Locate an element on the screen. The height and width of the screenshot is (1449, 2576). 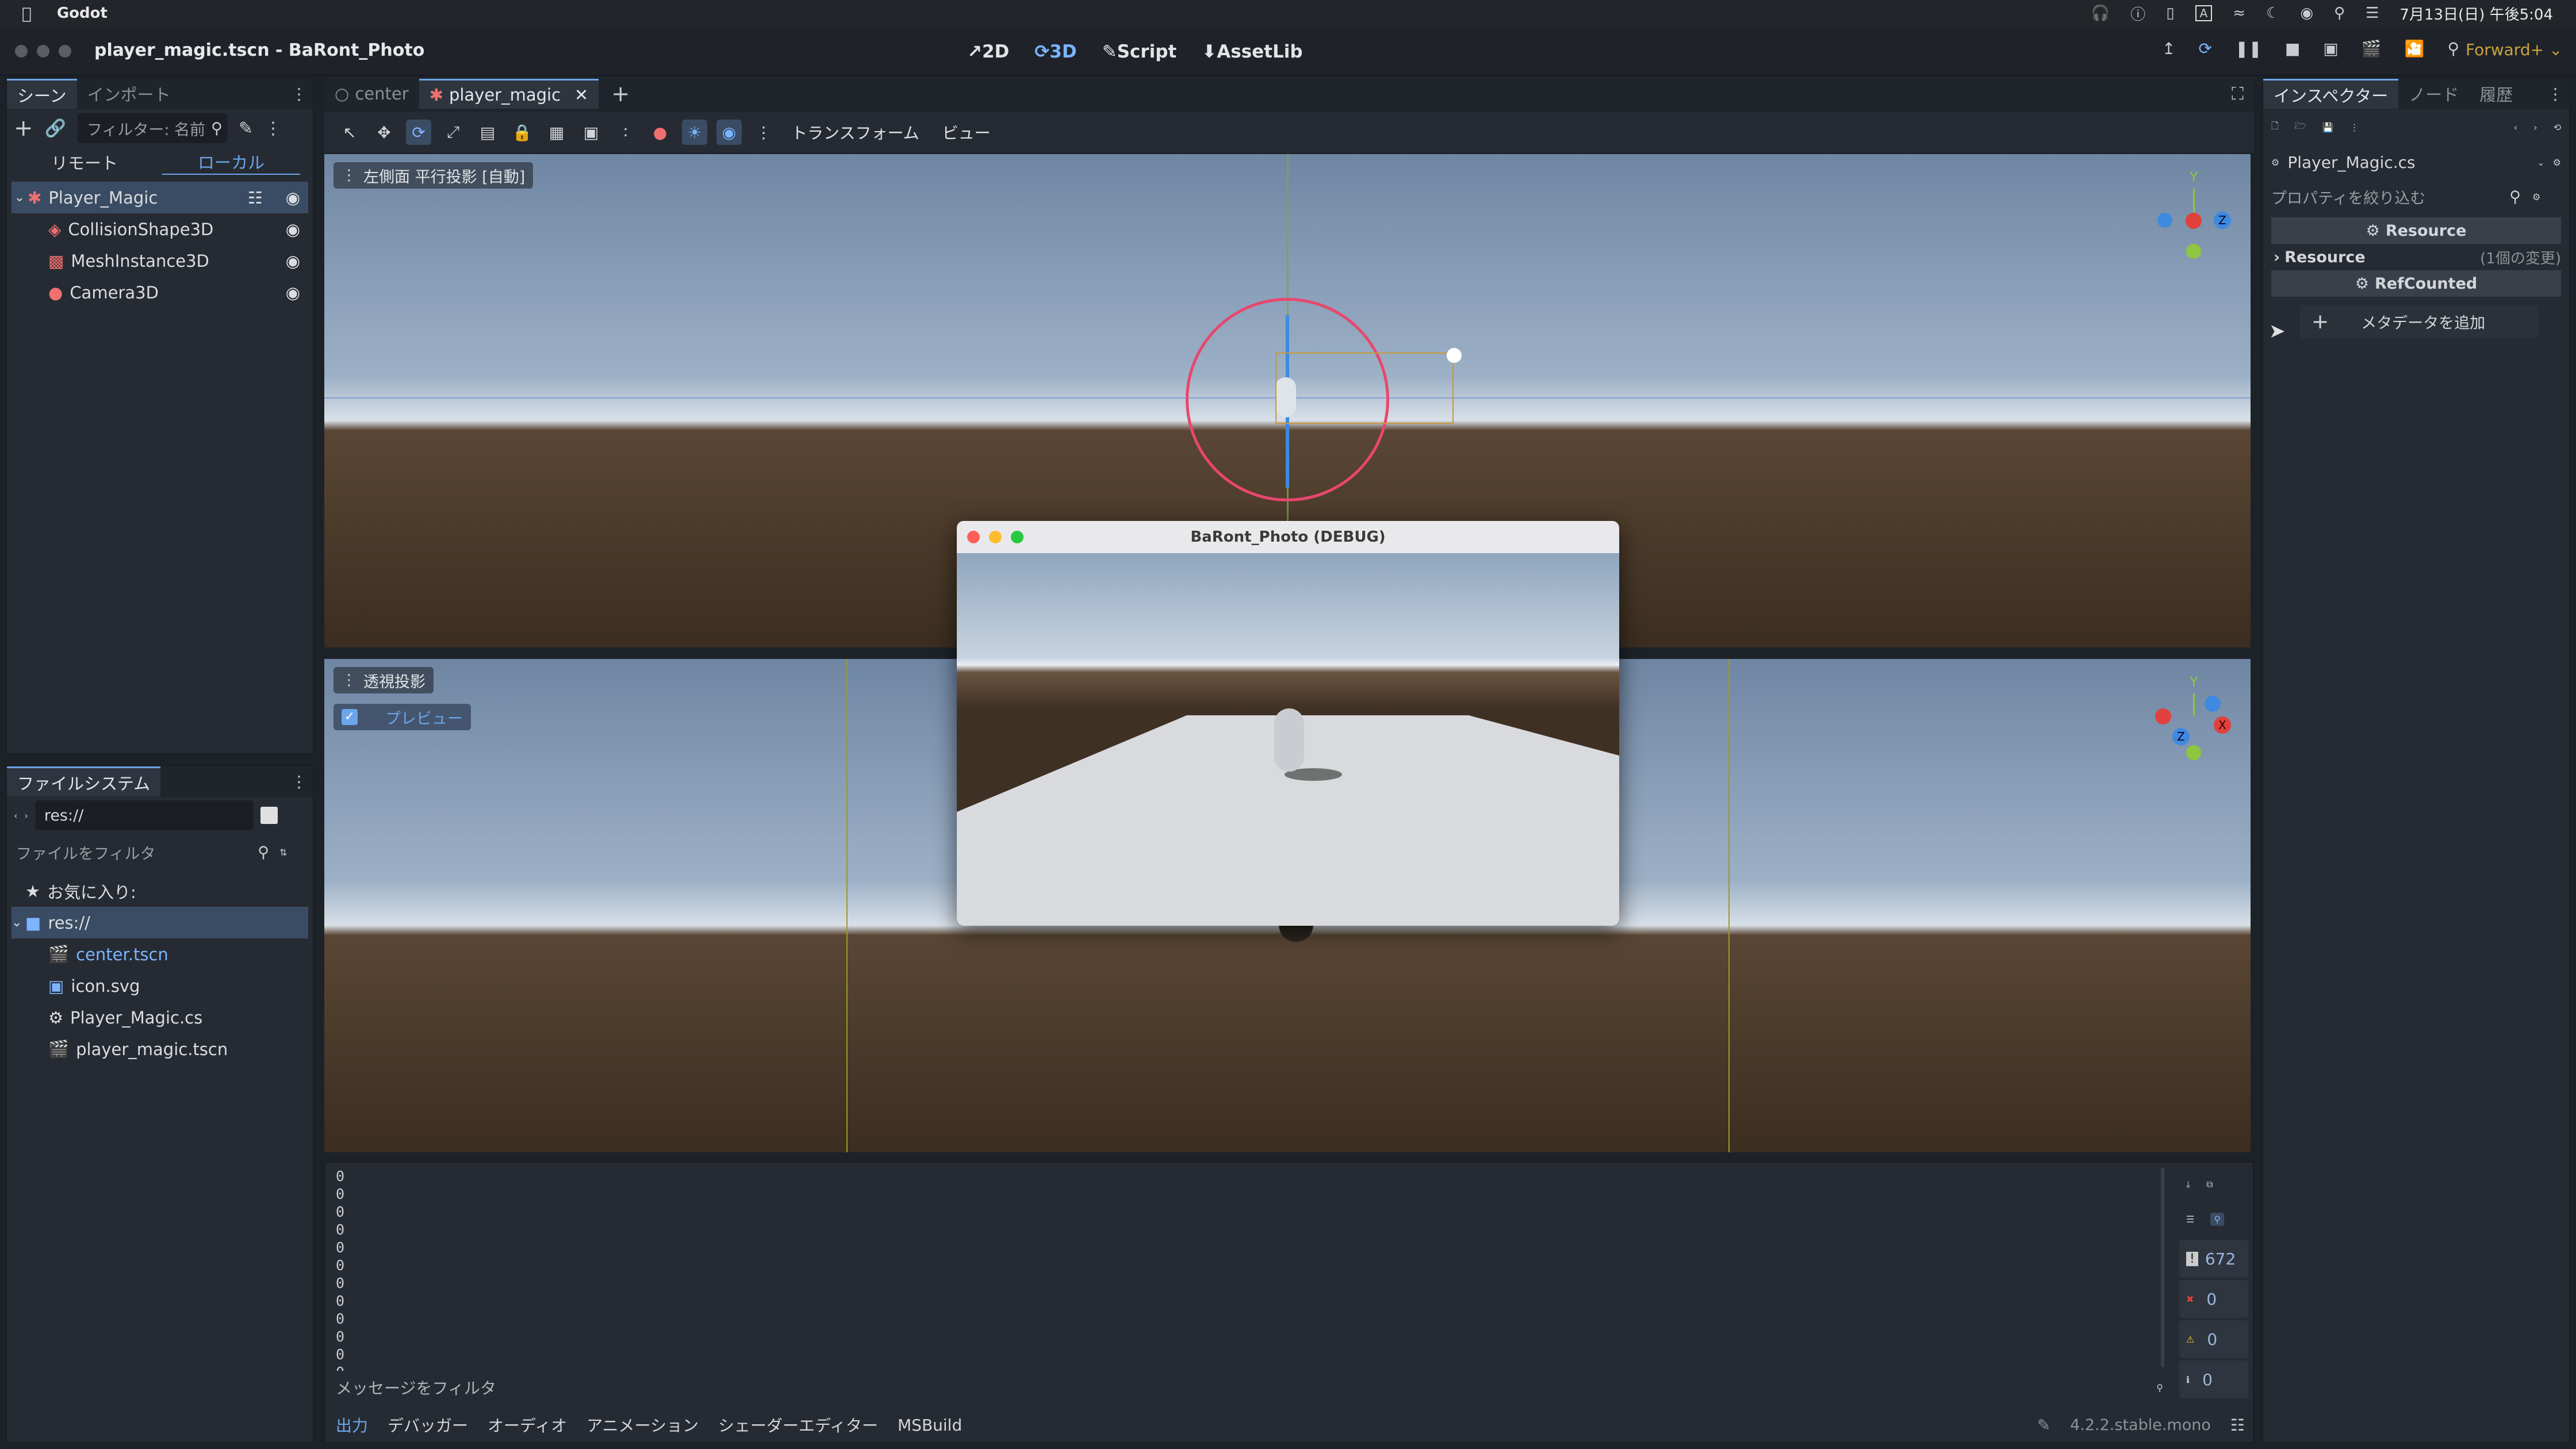
remote-debug-icon: ↥ is located at coordinates (2168, 48).